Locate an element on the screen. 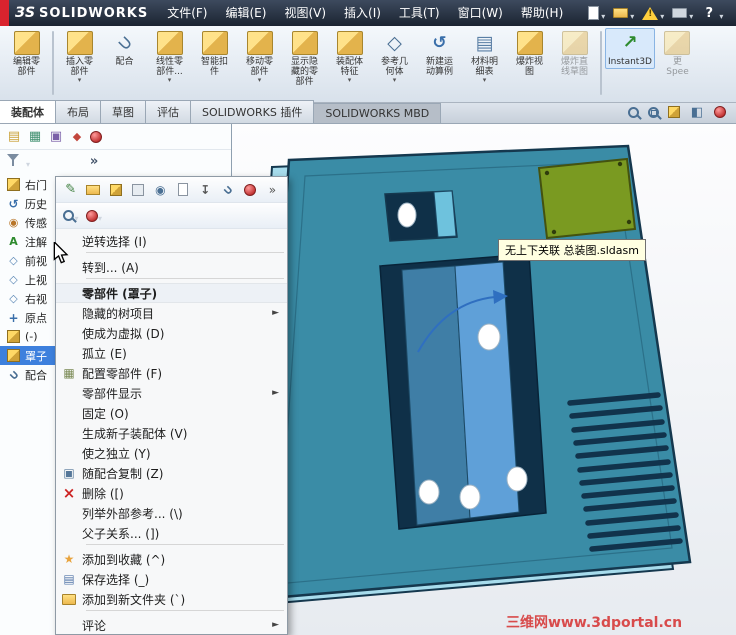 The image size is (736, 635). zoom-fit-icon is located at coordinates (633, 112).